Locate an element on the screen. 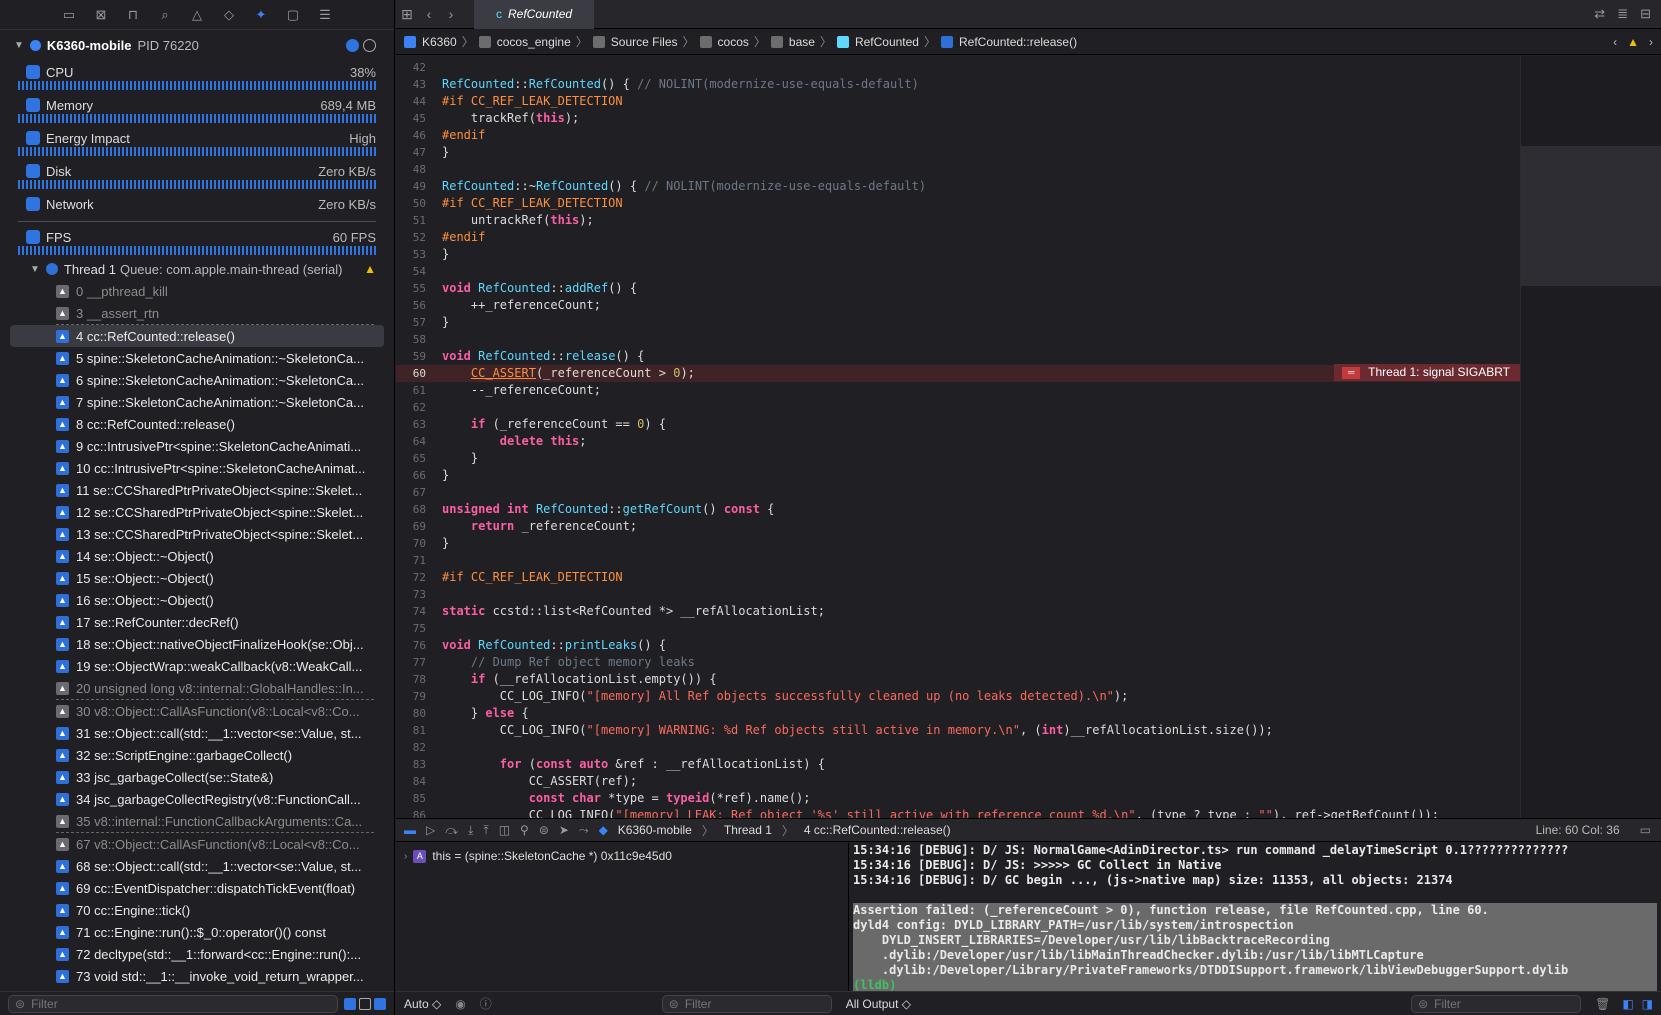 The width and height of the screenshot is (1661, 1015). debug-spray-icon: ✦ is located at coordinates (261, 15).